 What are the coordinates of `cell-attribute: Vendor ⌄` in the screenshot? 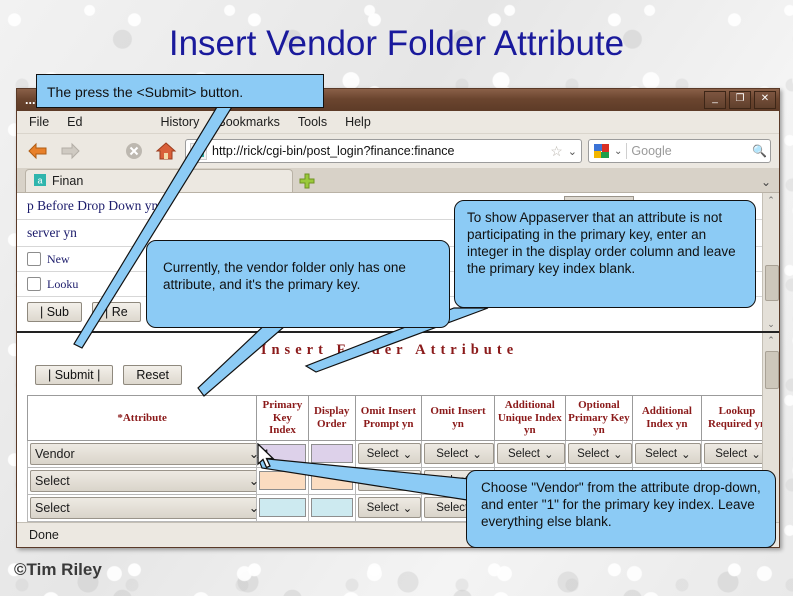 It's located at (145, 453).